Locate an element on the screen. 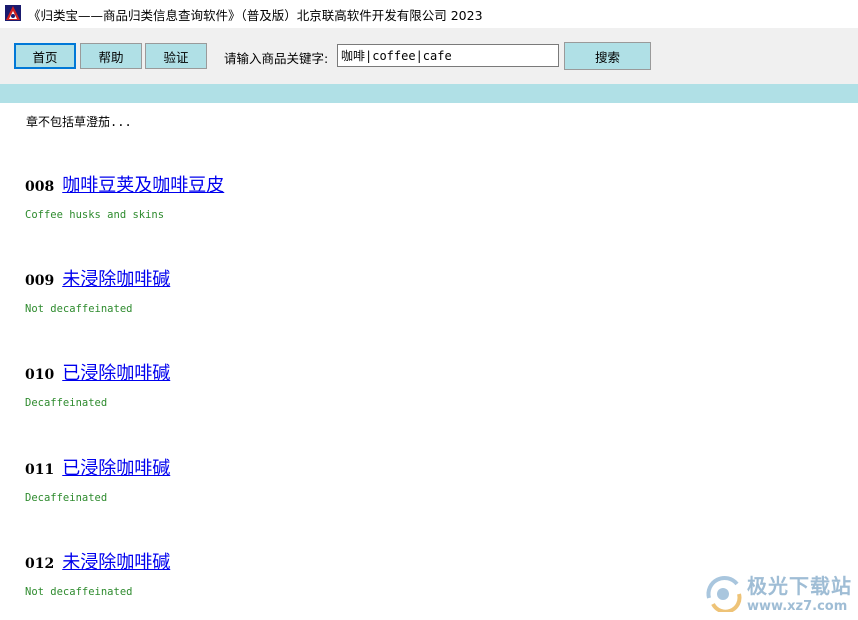 Image resolution: width=858 pixels, height=620 pixels. search-prompt-label: 请输入商品关键字: is located at coordinates (276, 58).